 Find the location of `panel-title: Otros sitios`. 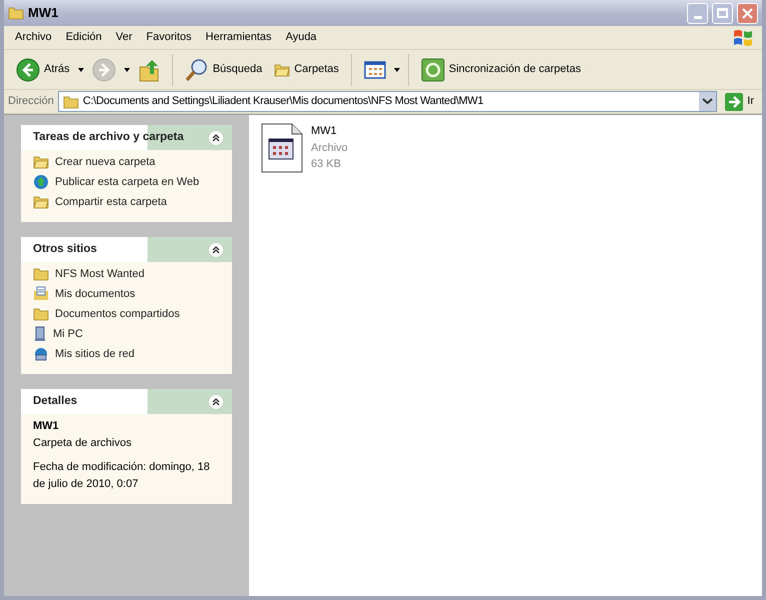

panel-title: Otros sitios is located at coordinates (65, 249).